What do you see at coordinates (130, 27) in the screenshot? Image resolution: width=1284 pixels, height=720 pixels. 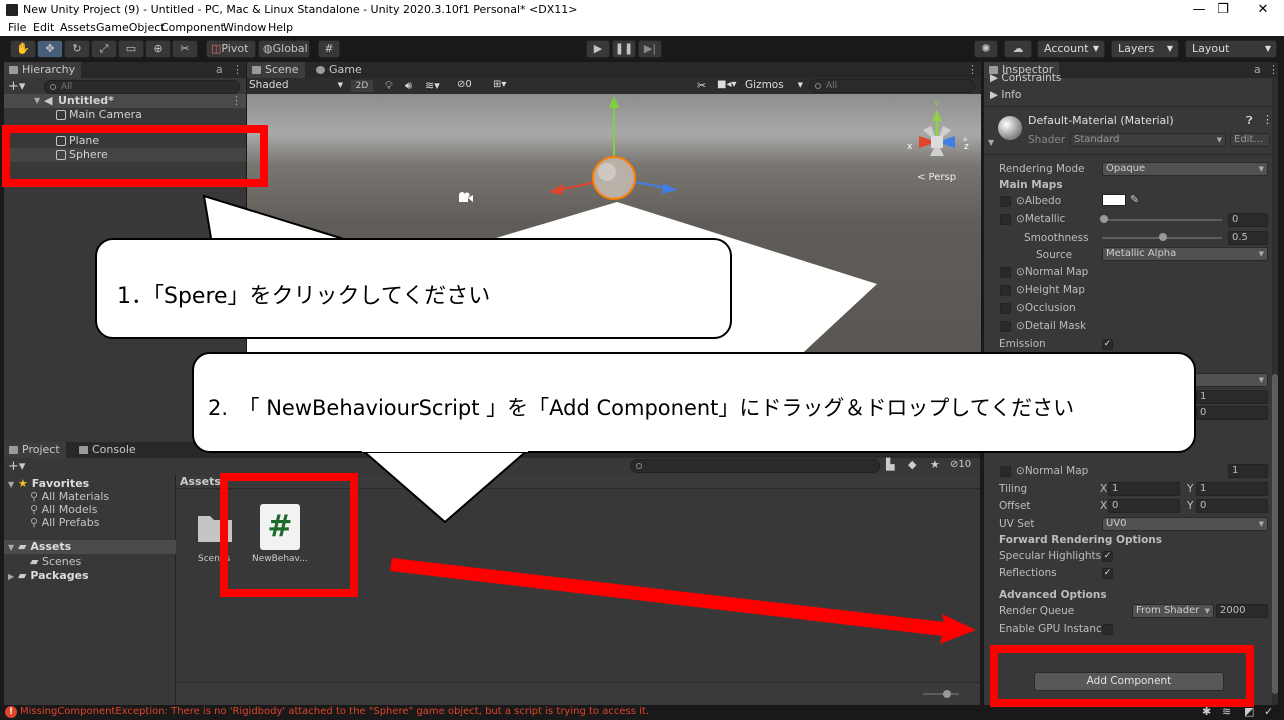 I see `menu-gameobject: GameObject` at bounding box center [130, 27].